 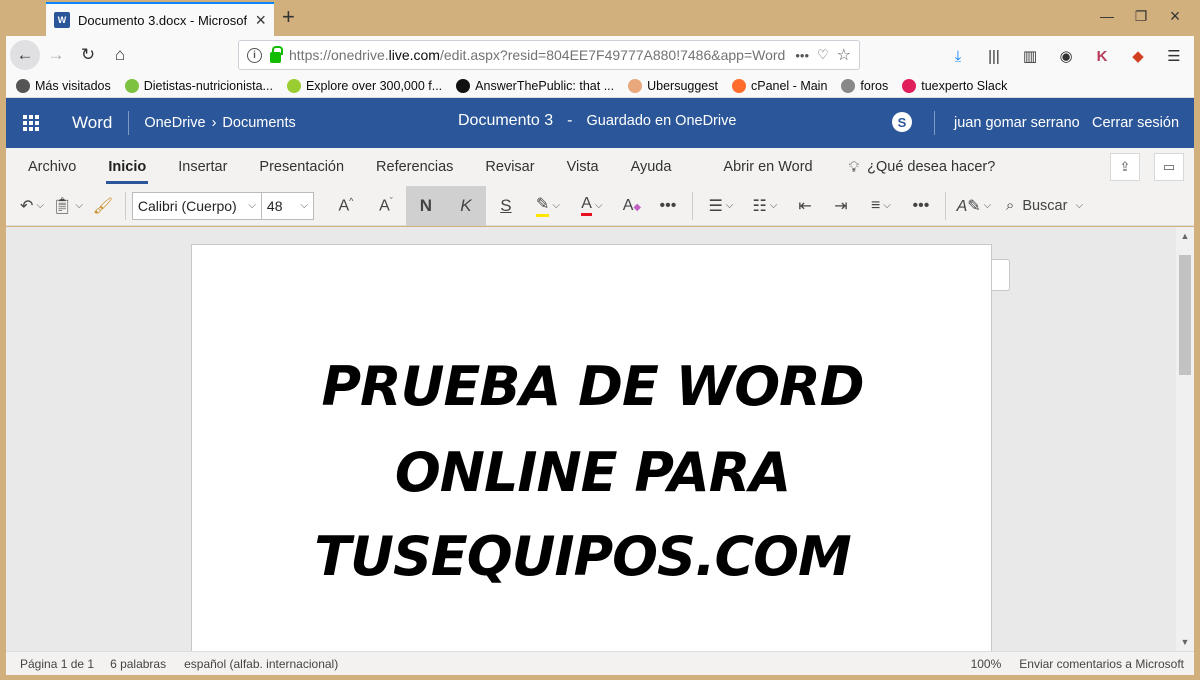 What do you see at coordinates (346, 206) in the screenshot?
I see `grow-font-button: A^` at bounding box center [346, 206].